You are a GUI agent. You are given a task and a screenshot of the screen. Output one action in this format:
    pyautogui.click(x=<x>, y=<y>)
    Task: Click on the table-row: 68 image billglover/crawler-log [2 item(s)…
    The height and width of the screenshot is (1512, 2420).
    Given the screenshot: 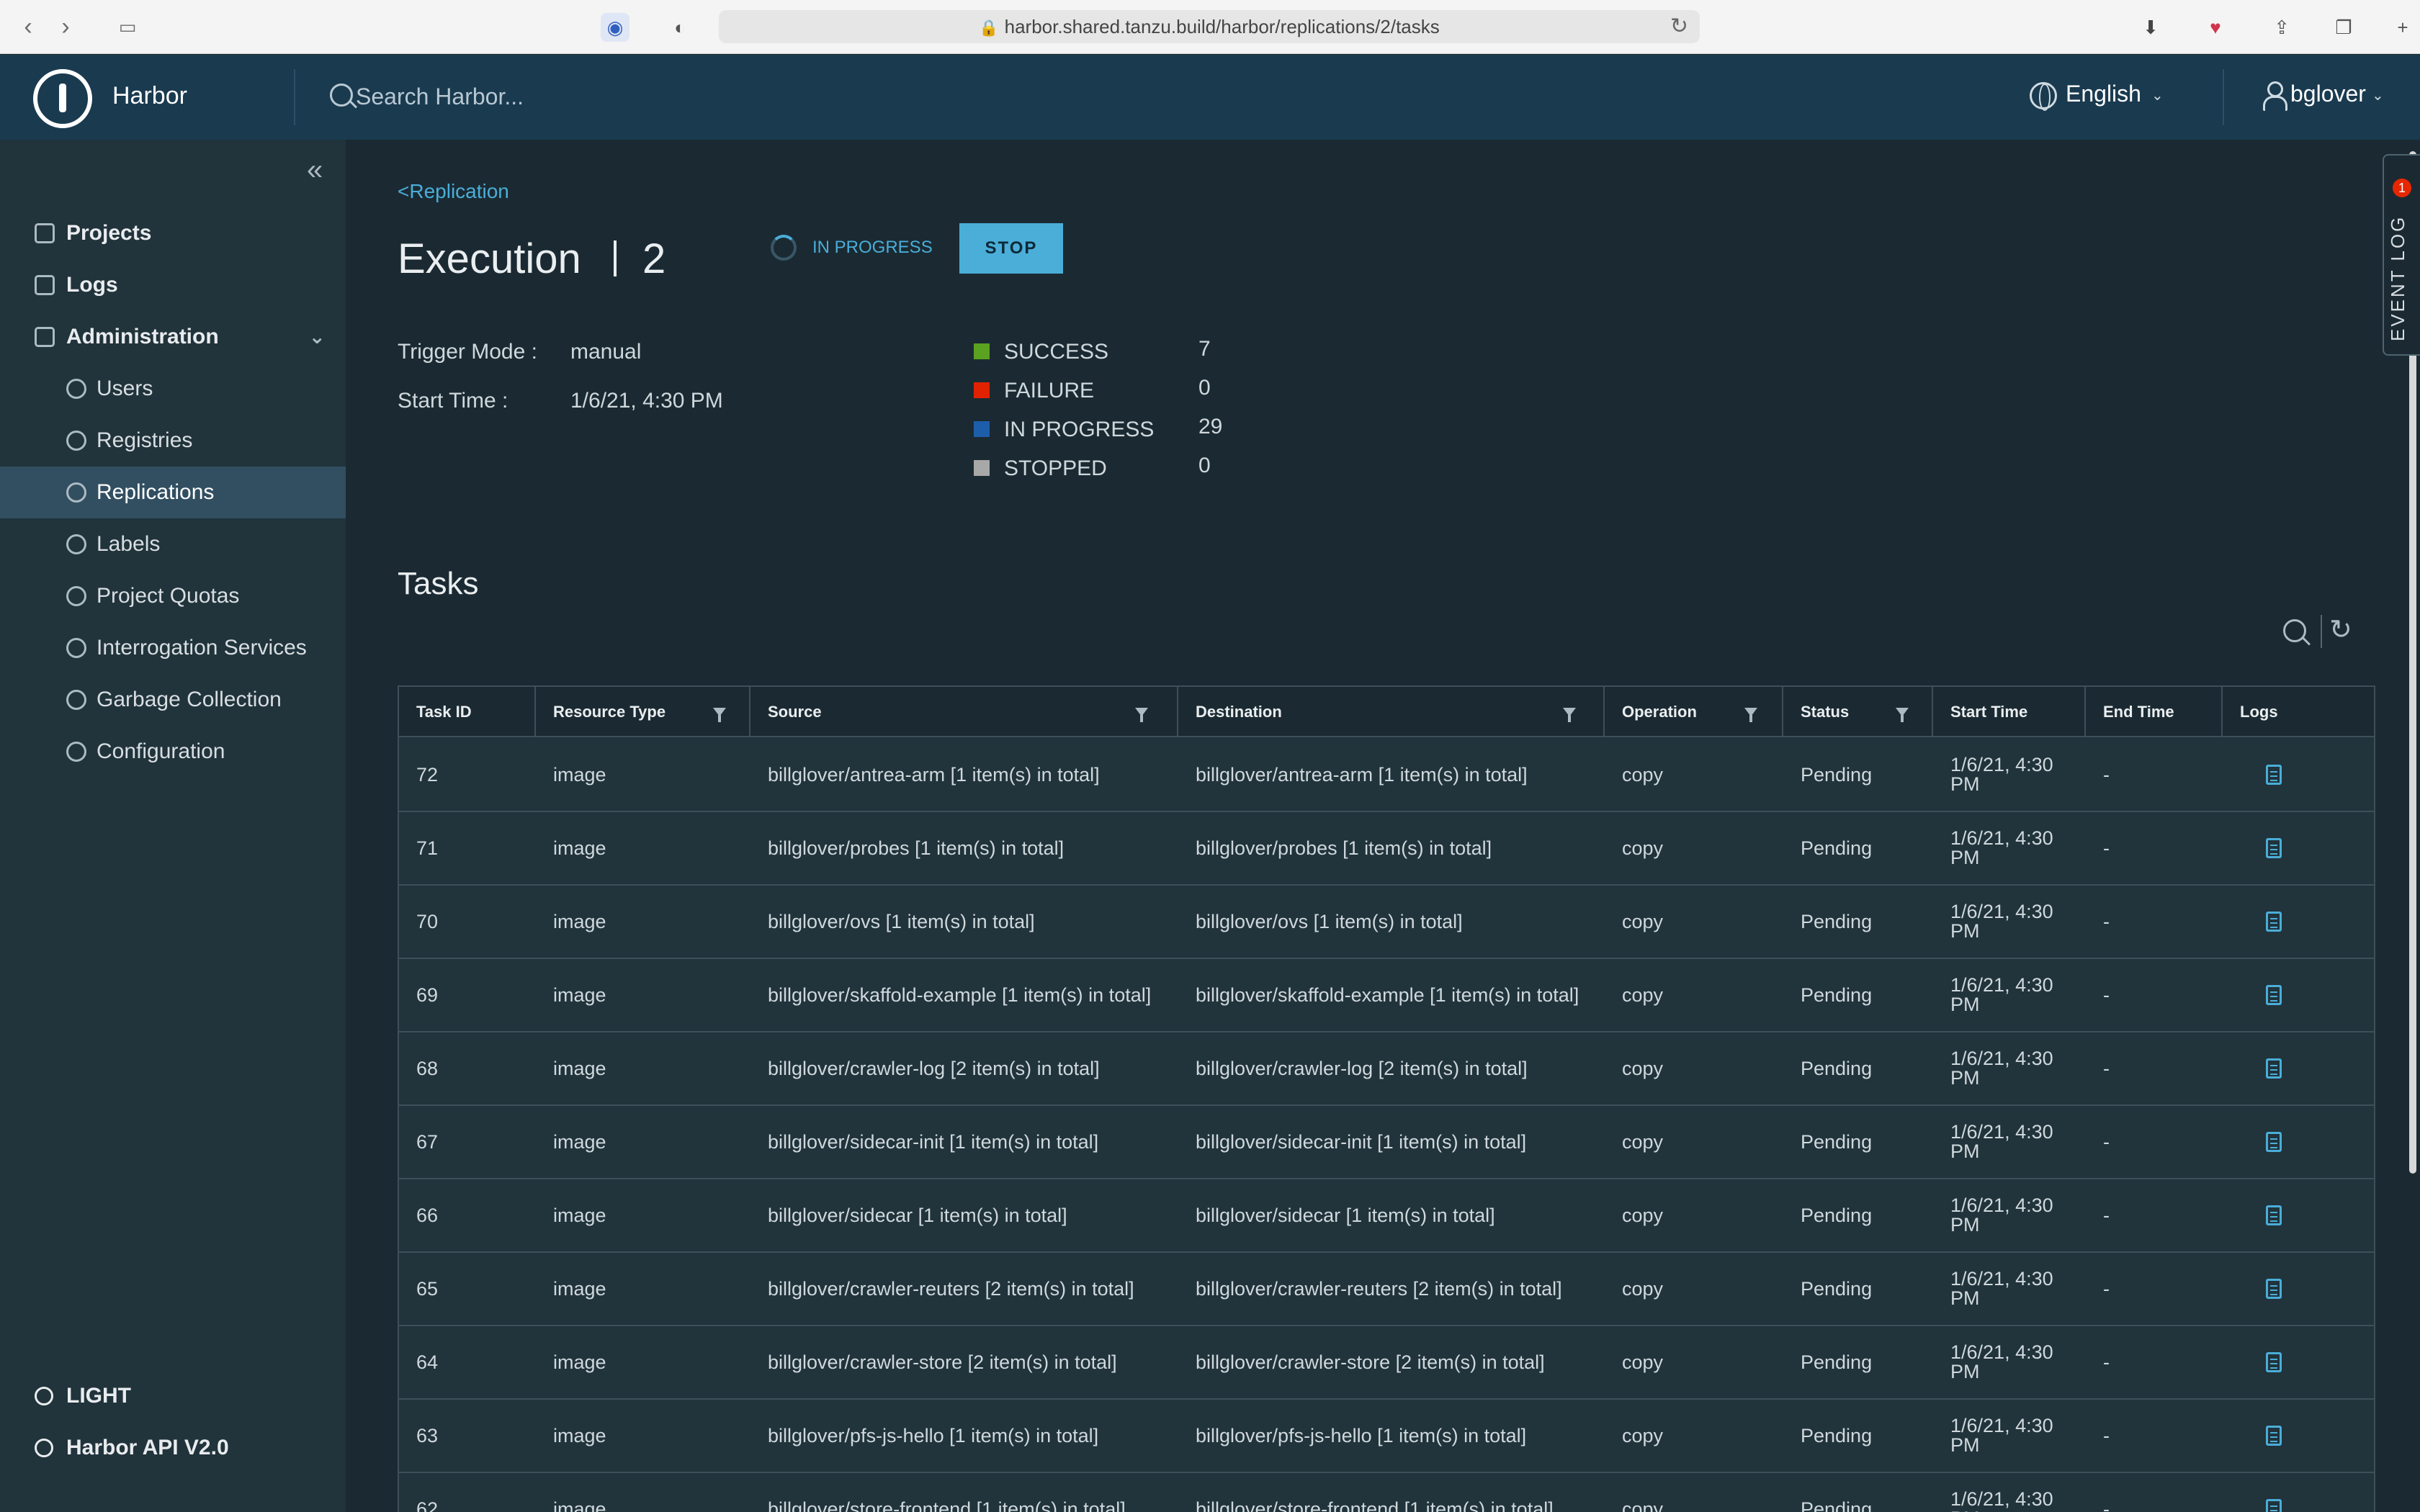 What is the action you would take?
    pyautogui.click(x=1386, y=1069)
    